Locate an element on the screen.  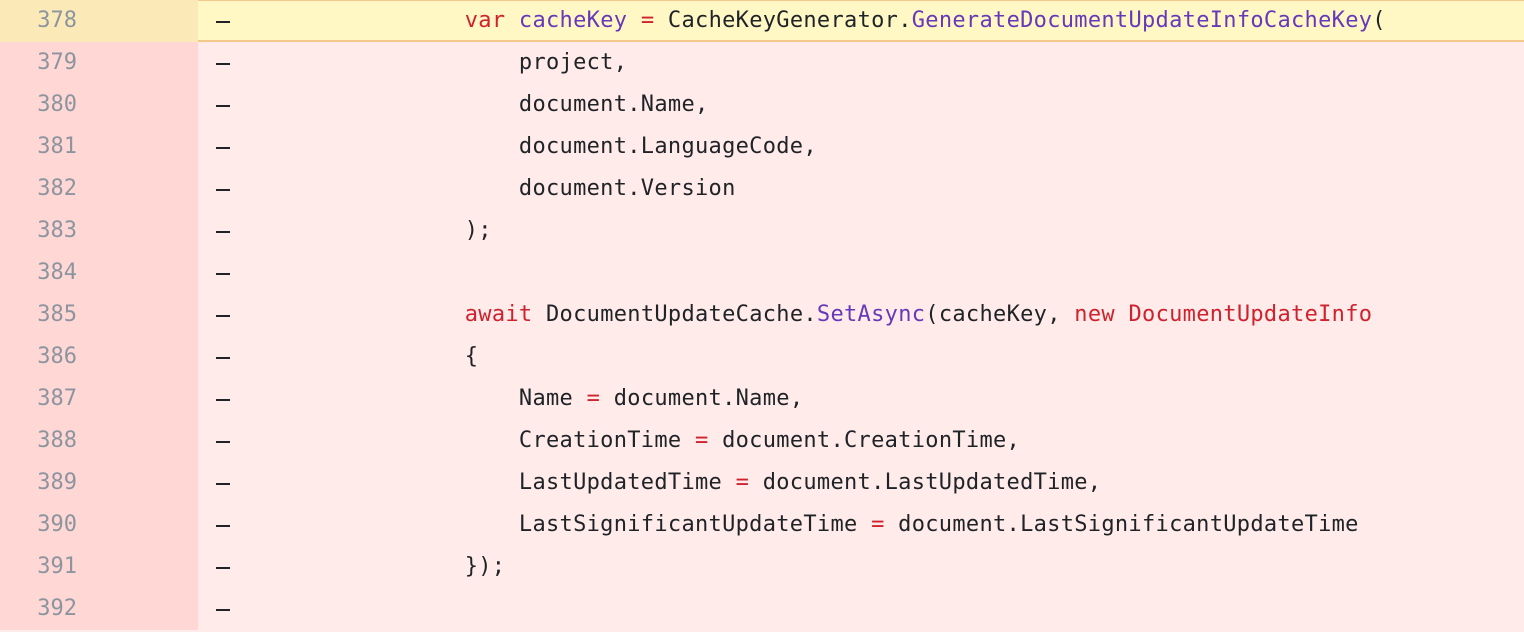
code-text: document.LanguageCode, is located at coordinates (532, 147).